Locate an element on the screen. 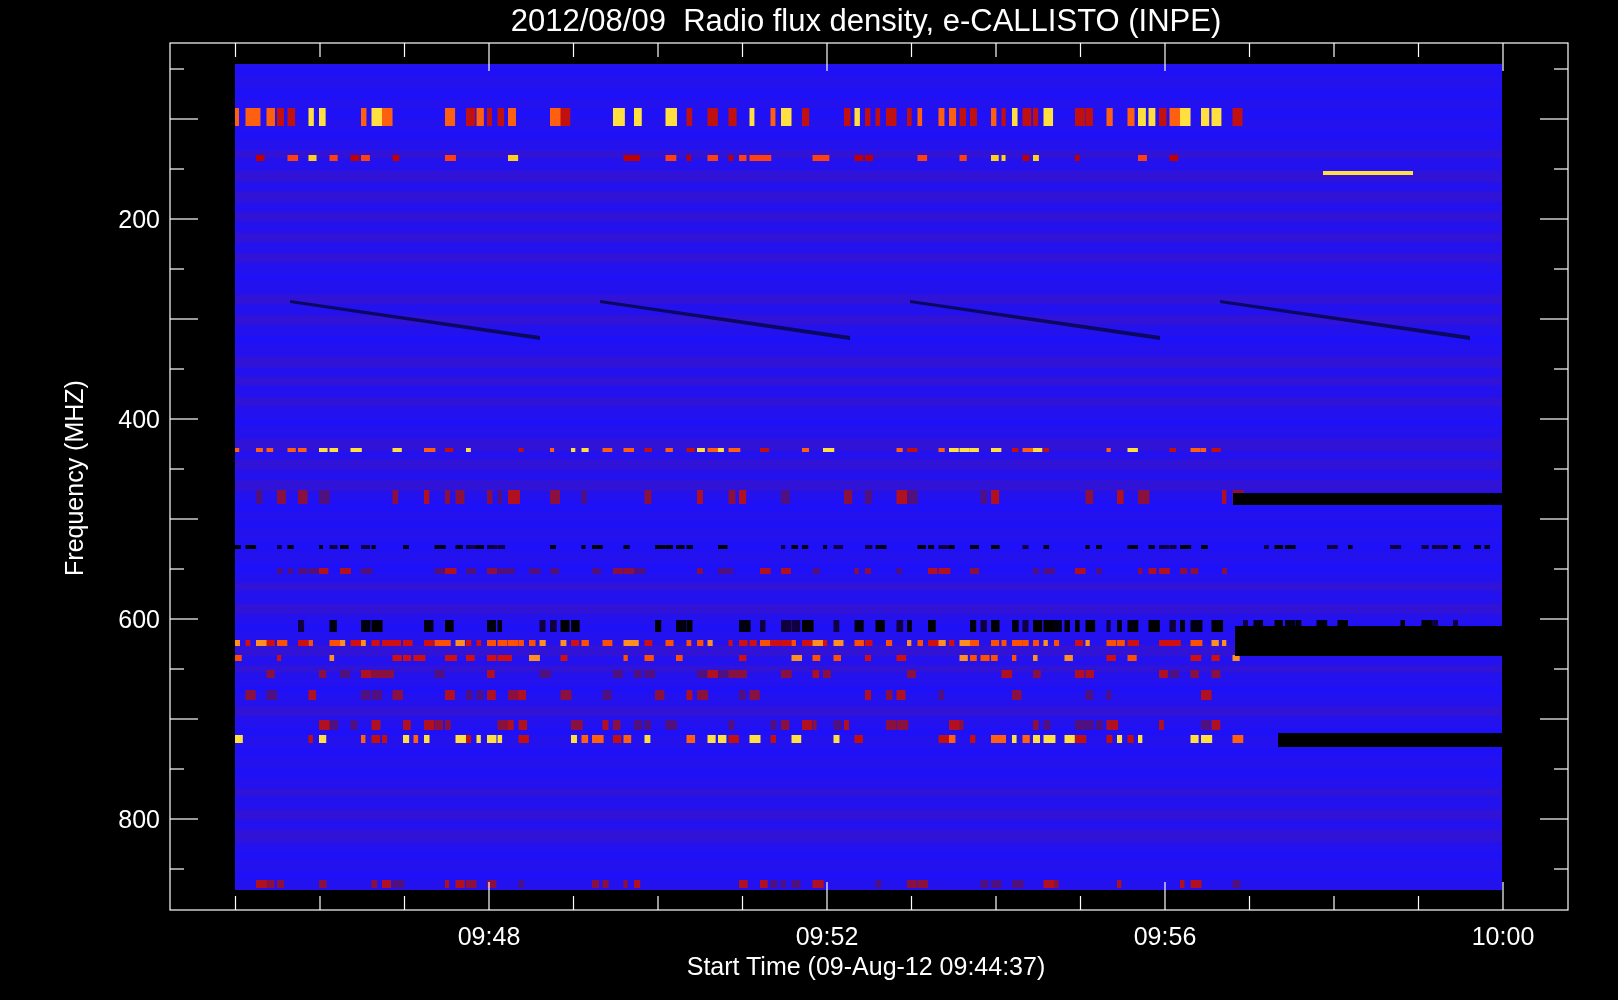 The width and height of the screenshot is (1618, 1000). chart-title: 2012/08/09 Radio flux density, e-CALLISTO (INPE) is located at coordinates (866, 20).